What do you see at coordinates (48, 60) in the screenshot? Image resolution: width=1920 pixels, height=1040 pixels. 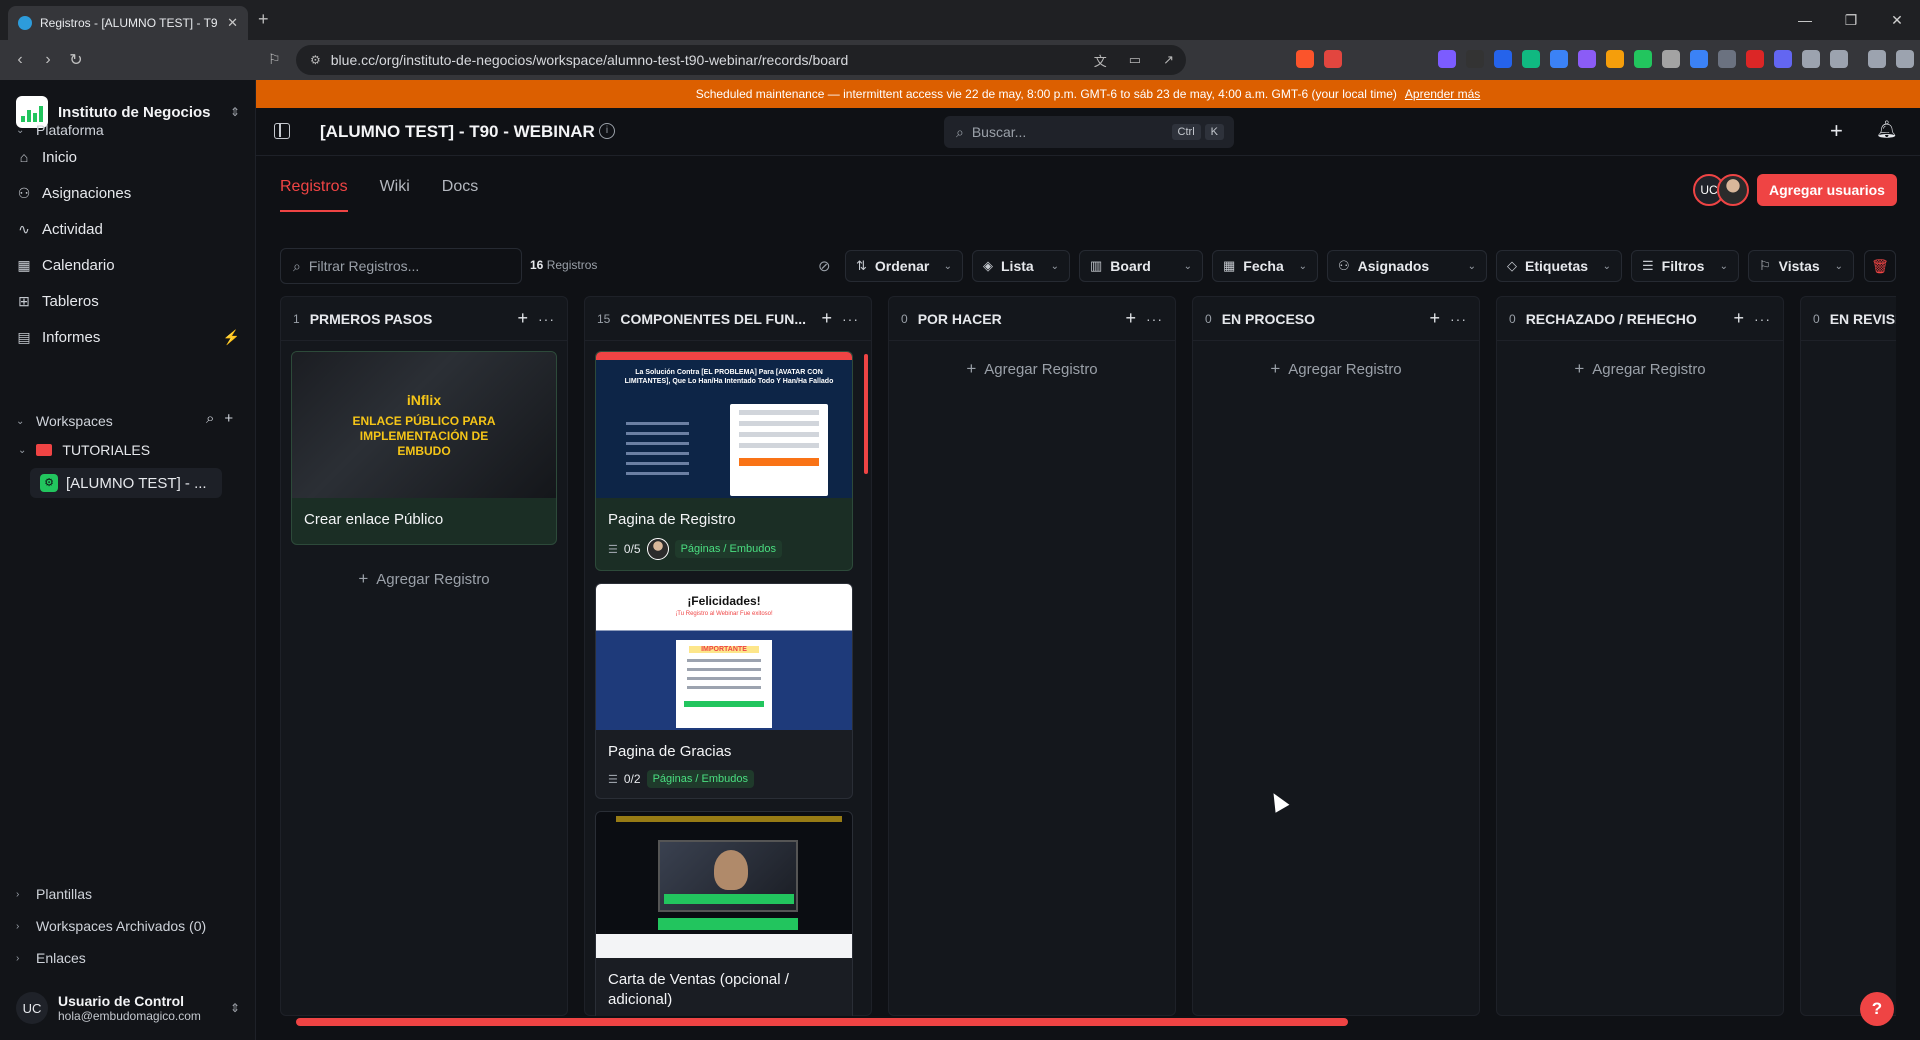 I see `forward-icon: ›` at bounding box center [48, 60].